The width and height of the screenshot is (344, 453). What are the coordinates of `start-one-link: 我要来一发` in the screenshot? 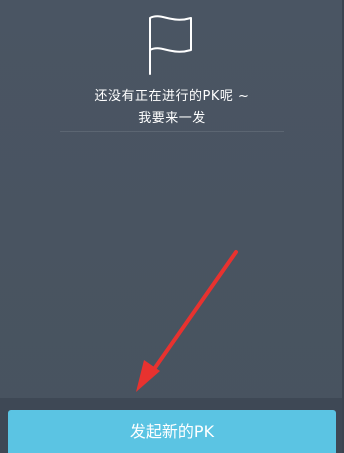 It's located at (172, 119).